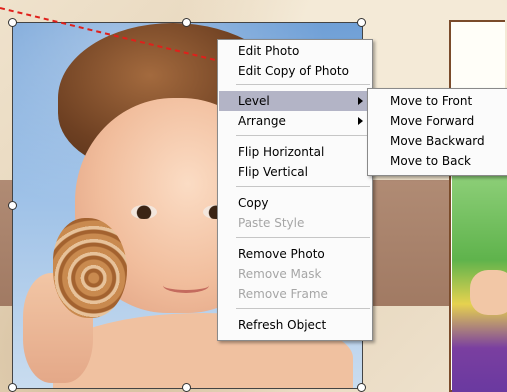  I want to click on menu-item-label: Paste Style, so click(271, 223).